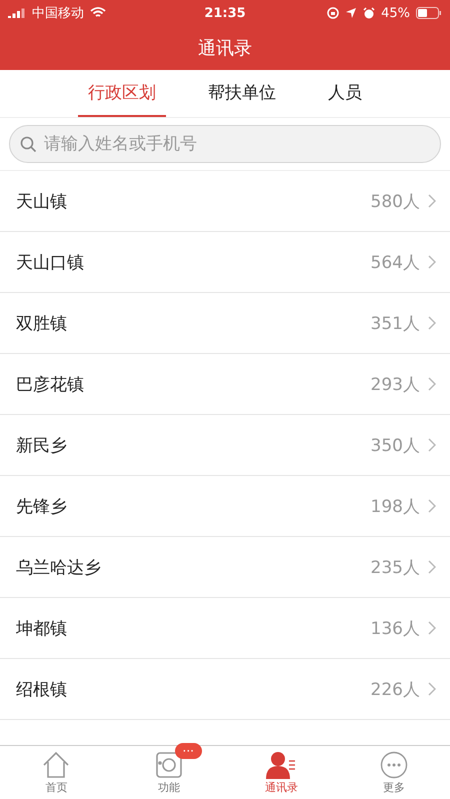  Describe the element at coordinates (17, 13) in the screenshot. I see `signal-icon` at that location.